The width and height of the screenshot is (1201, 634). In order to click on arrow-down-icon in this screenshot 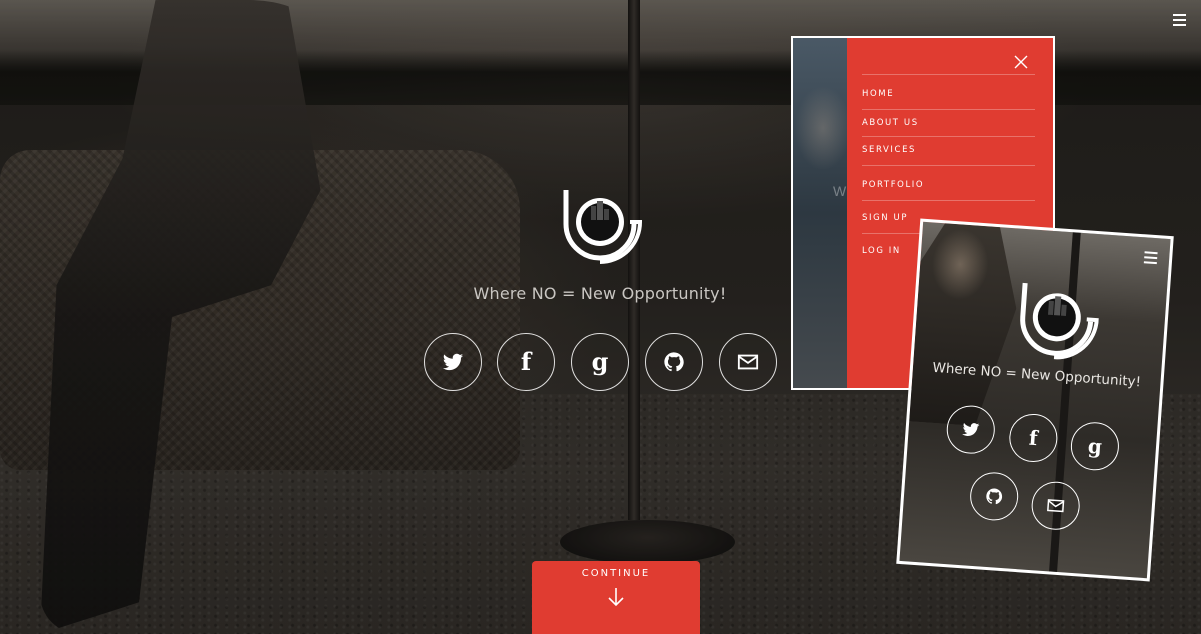, I will do `click(616, 597)`.